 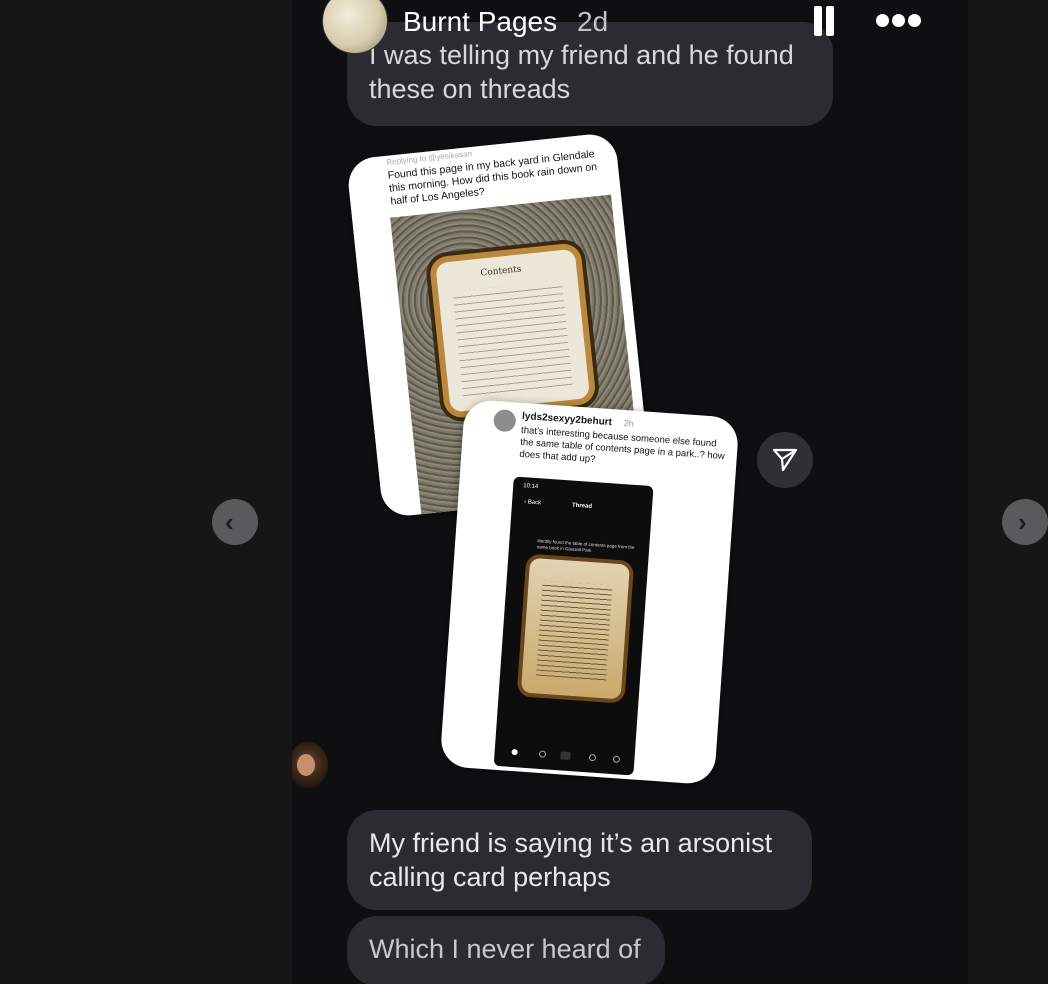 What do you see at coordinates (506, 950) in the screenshot?
I see `message-bubble: Which I never heard of` at bounding box center [506, 950].